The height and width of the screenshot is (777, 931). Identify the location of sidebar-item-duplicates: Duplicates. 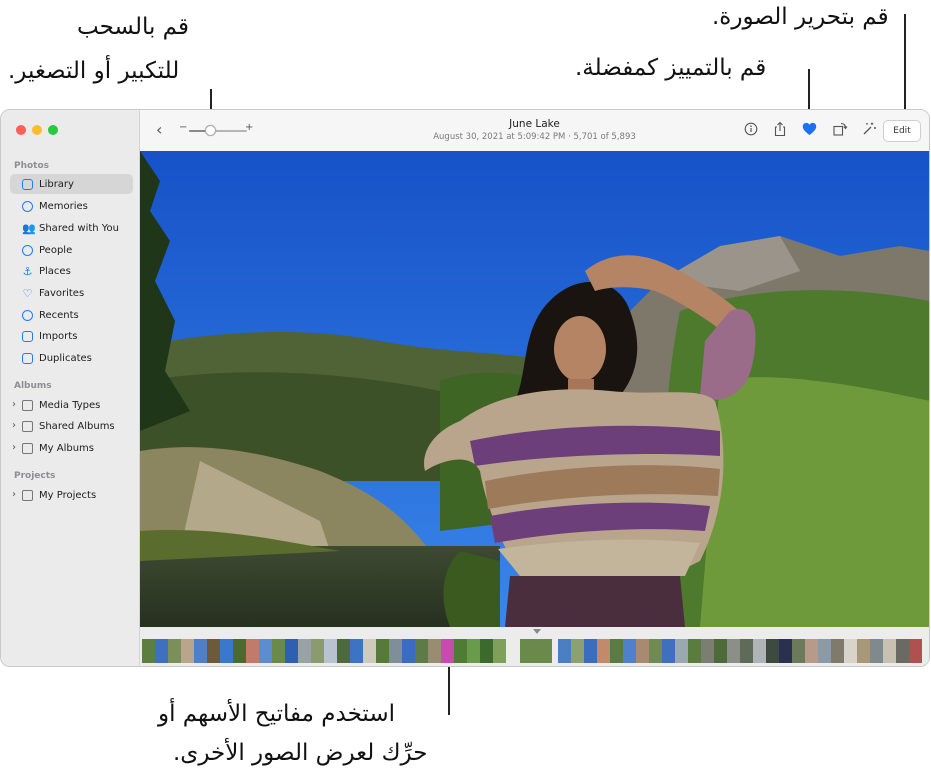
(71, 358).